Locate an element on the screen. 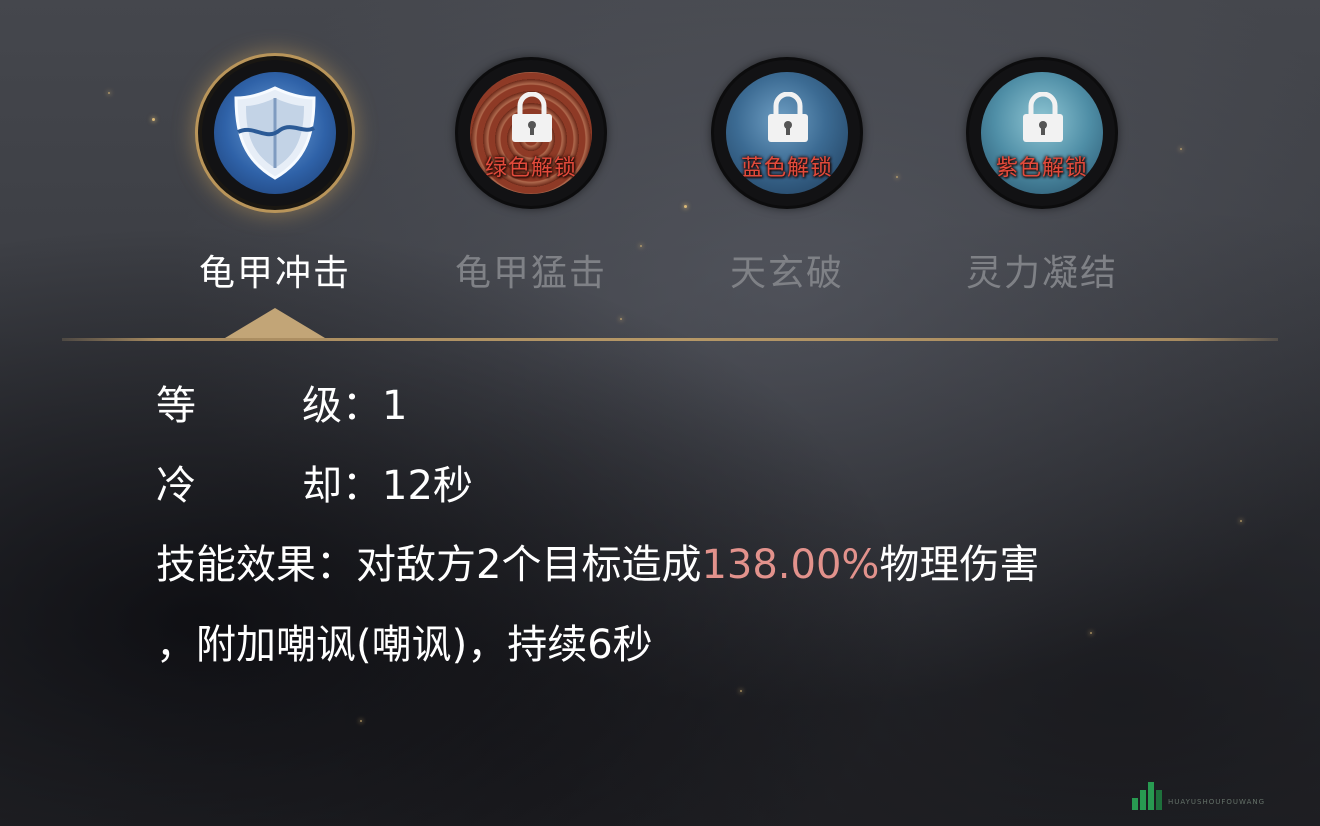 The height and width of the screenshot is (826, 1320). skill-tab-2: 绿色解锁 龟甲猛击 is located at coordinates (531, 200).